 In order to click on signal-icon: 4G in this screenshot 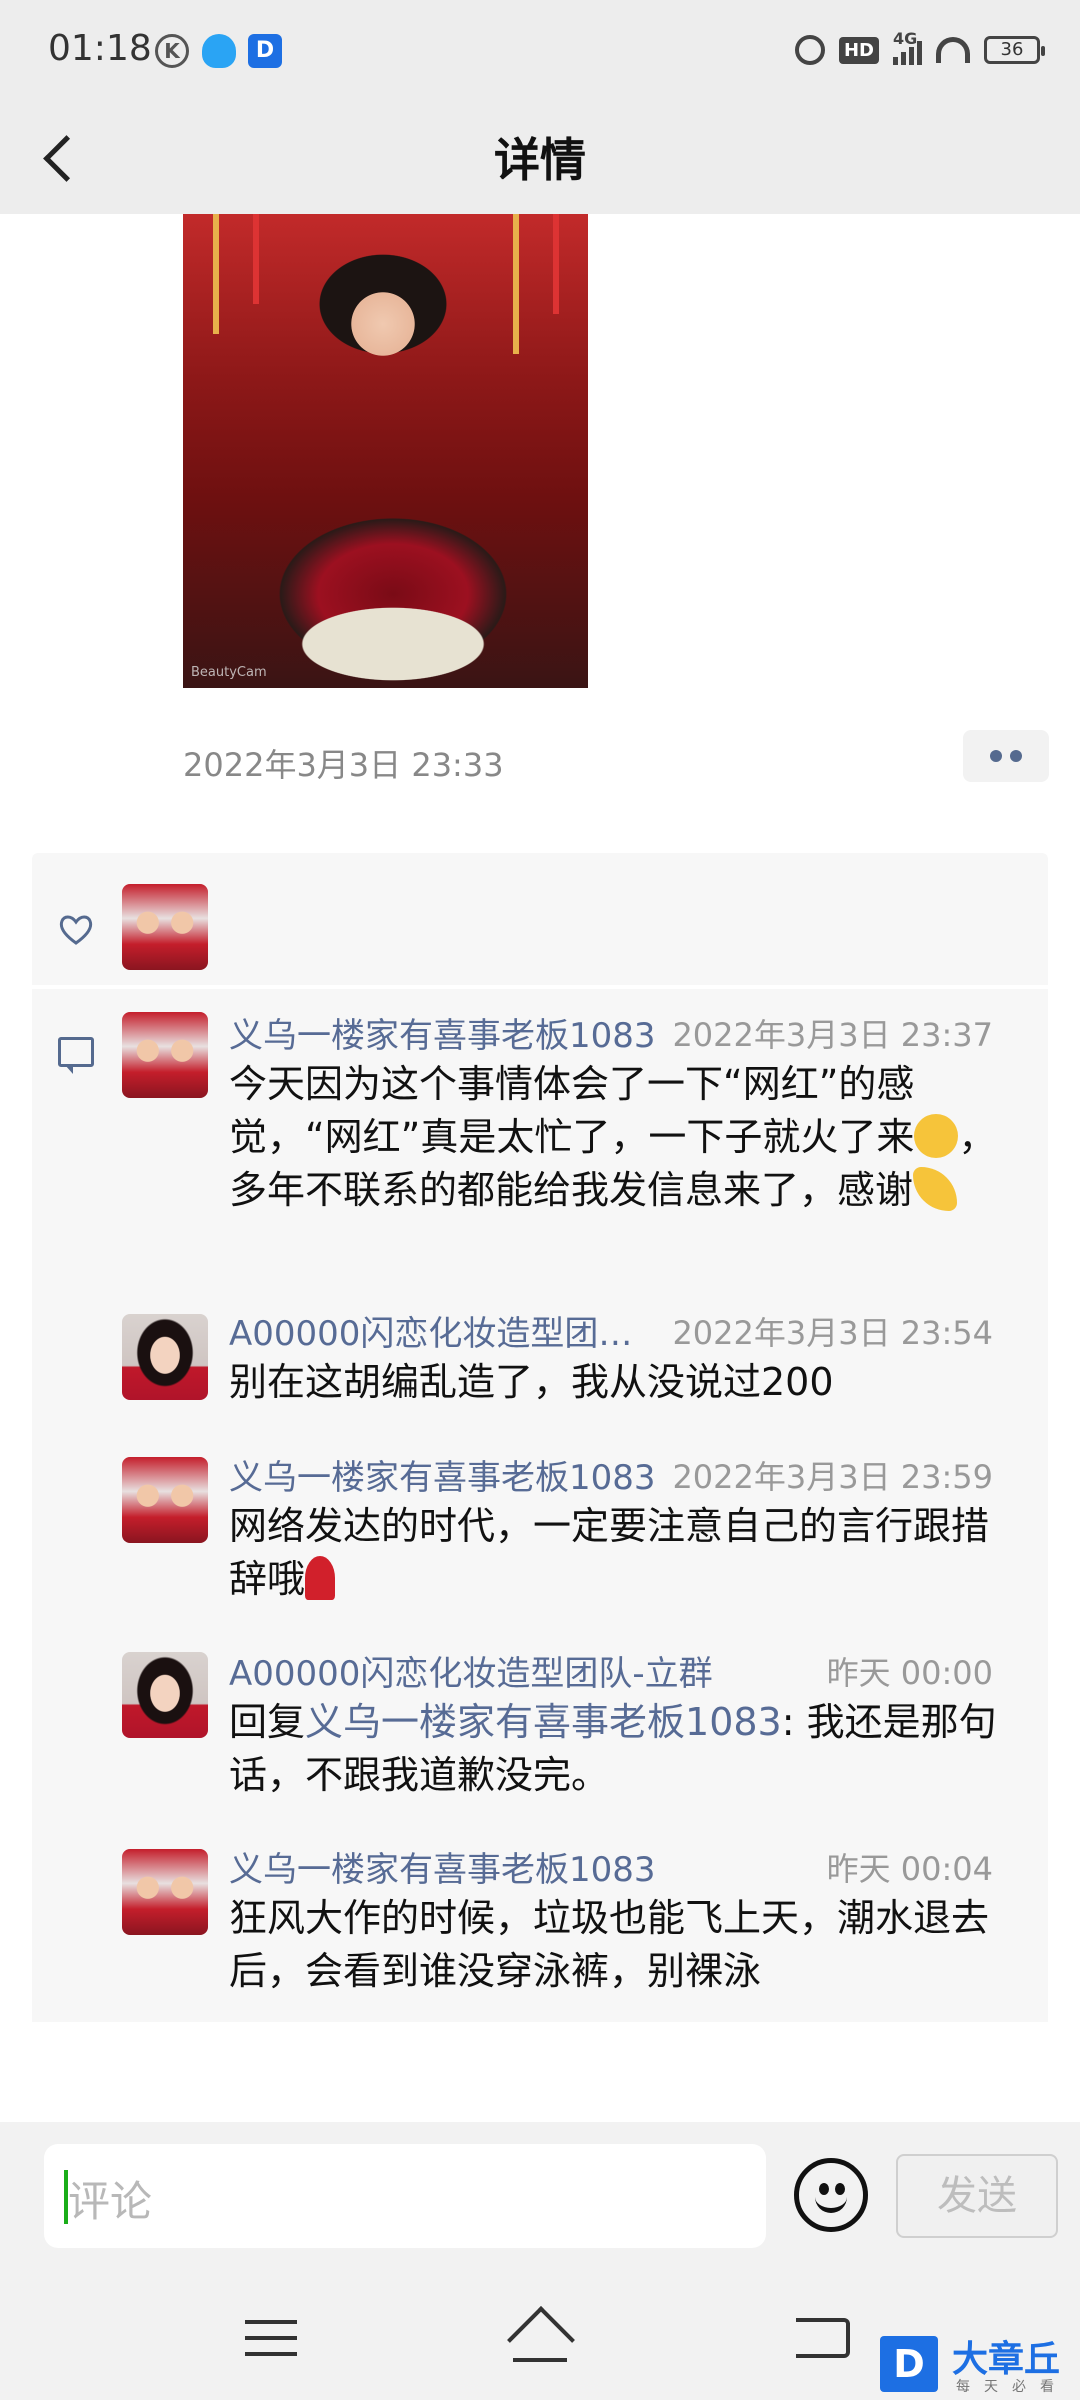, I will do `click(907, 47)`.